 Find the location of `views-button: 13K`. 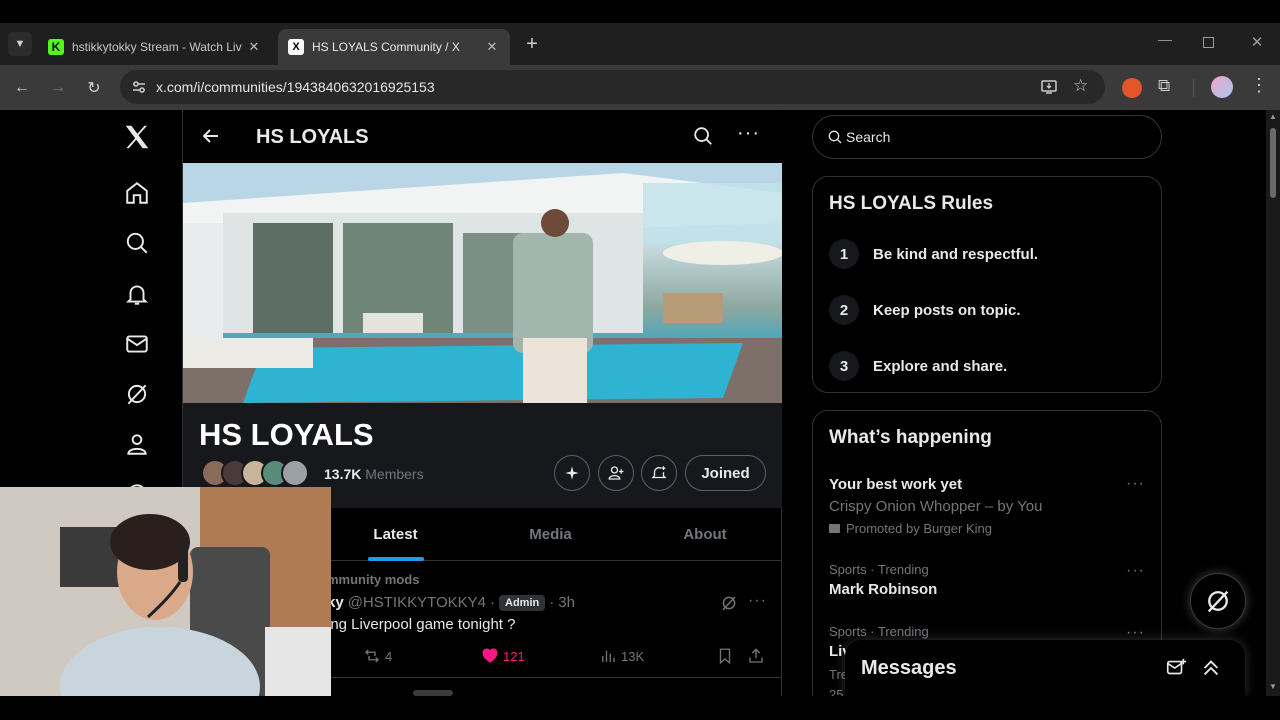

views-button: 13K is located at coordinates (621, 656).